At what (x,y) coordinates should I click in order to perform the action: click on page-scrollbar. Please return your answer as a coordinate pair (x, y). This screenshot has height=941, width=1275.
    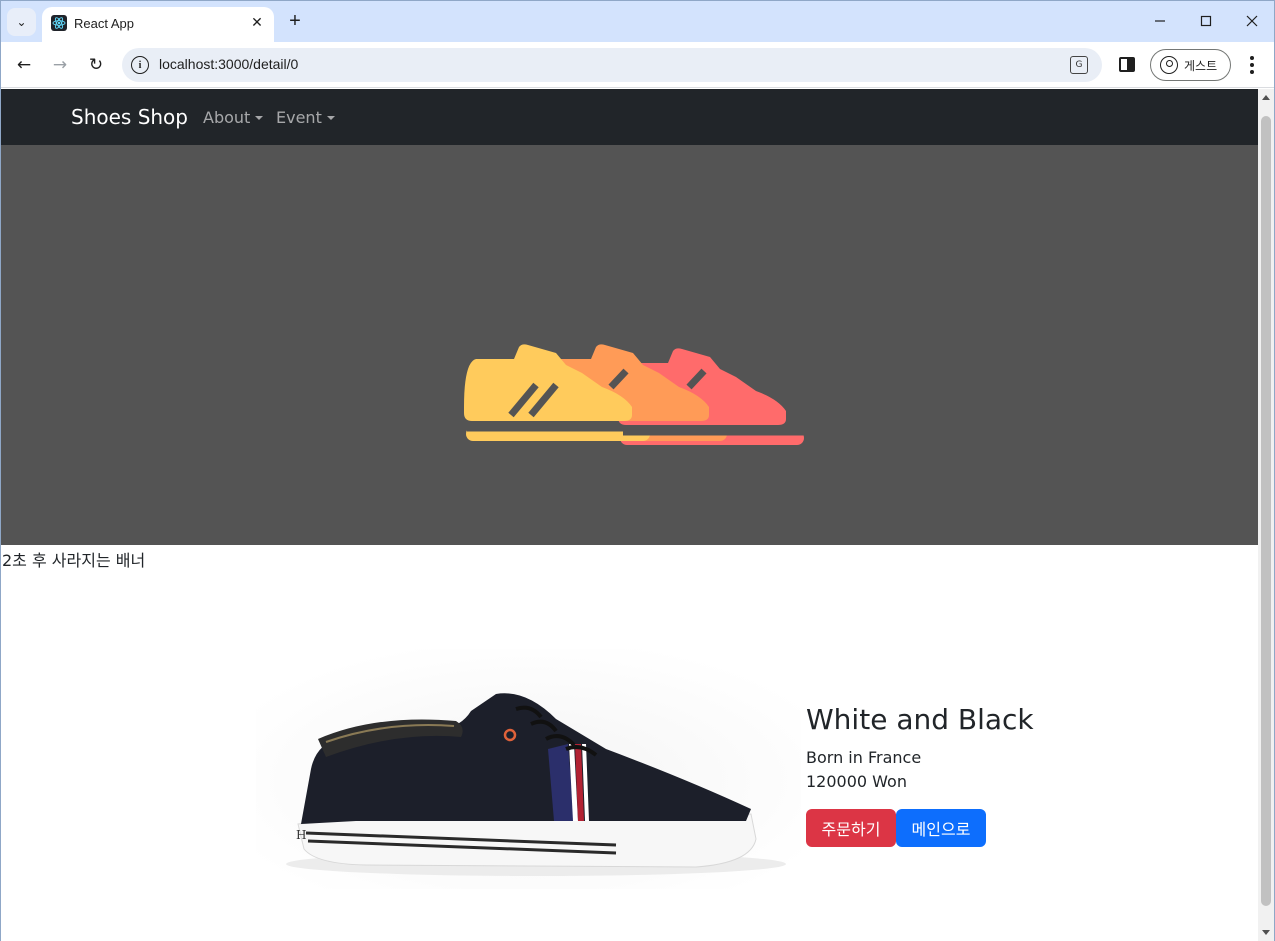
    Looking at the image, I should click on (1266, 515).